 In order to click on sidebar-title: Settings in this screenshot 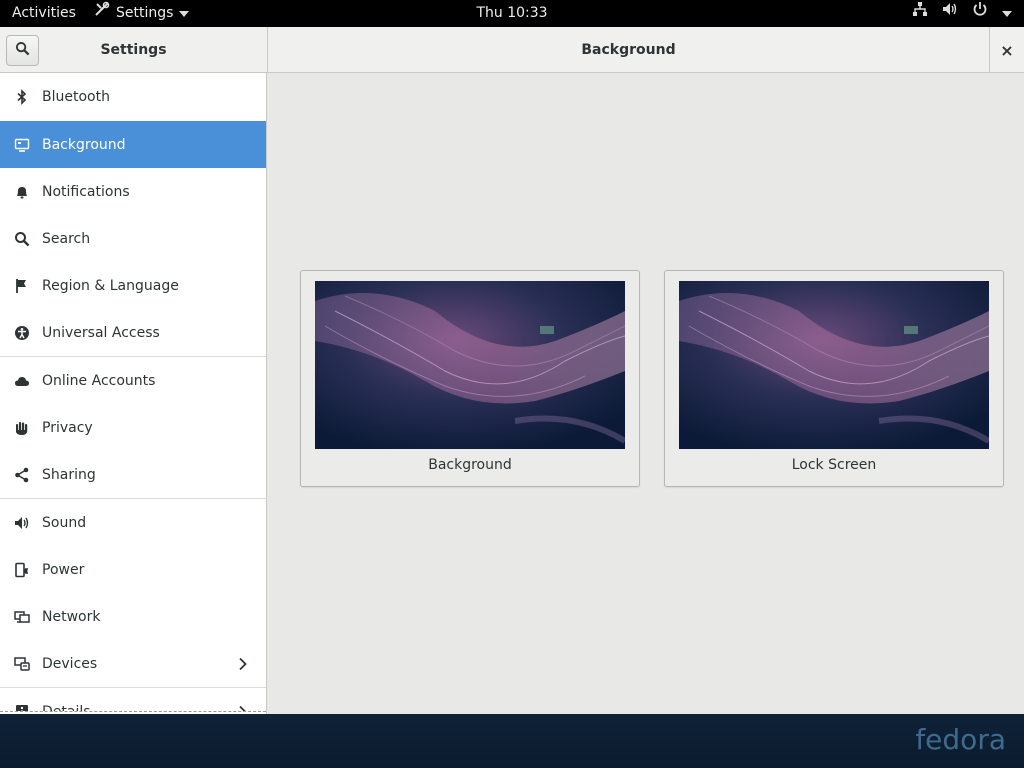, I will do `click(133, 50)`.